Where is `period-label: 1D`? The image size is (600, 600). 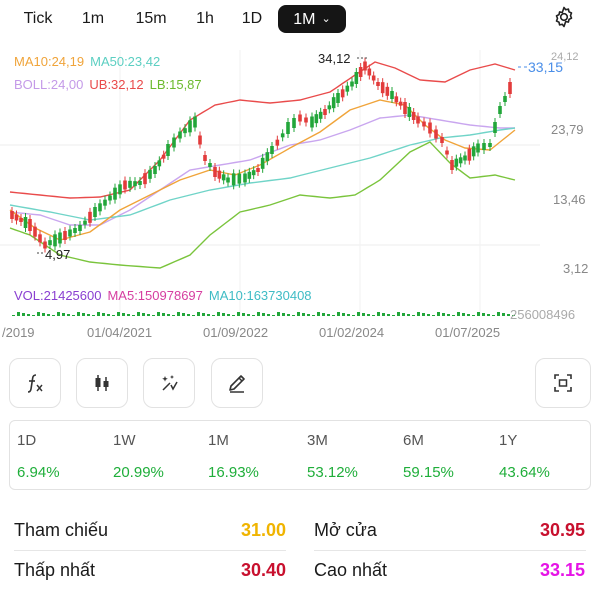 period-label: 1D is located at coordinates (27, 440).